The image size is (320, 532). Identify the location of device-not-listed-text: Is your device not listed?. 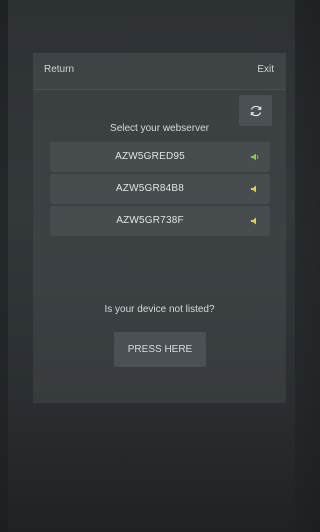
(159, 309).